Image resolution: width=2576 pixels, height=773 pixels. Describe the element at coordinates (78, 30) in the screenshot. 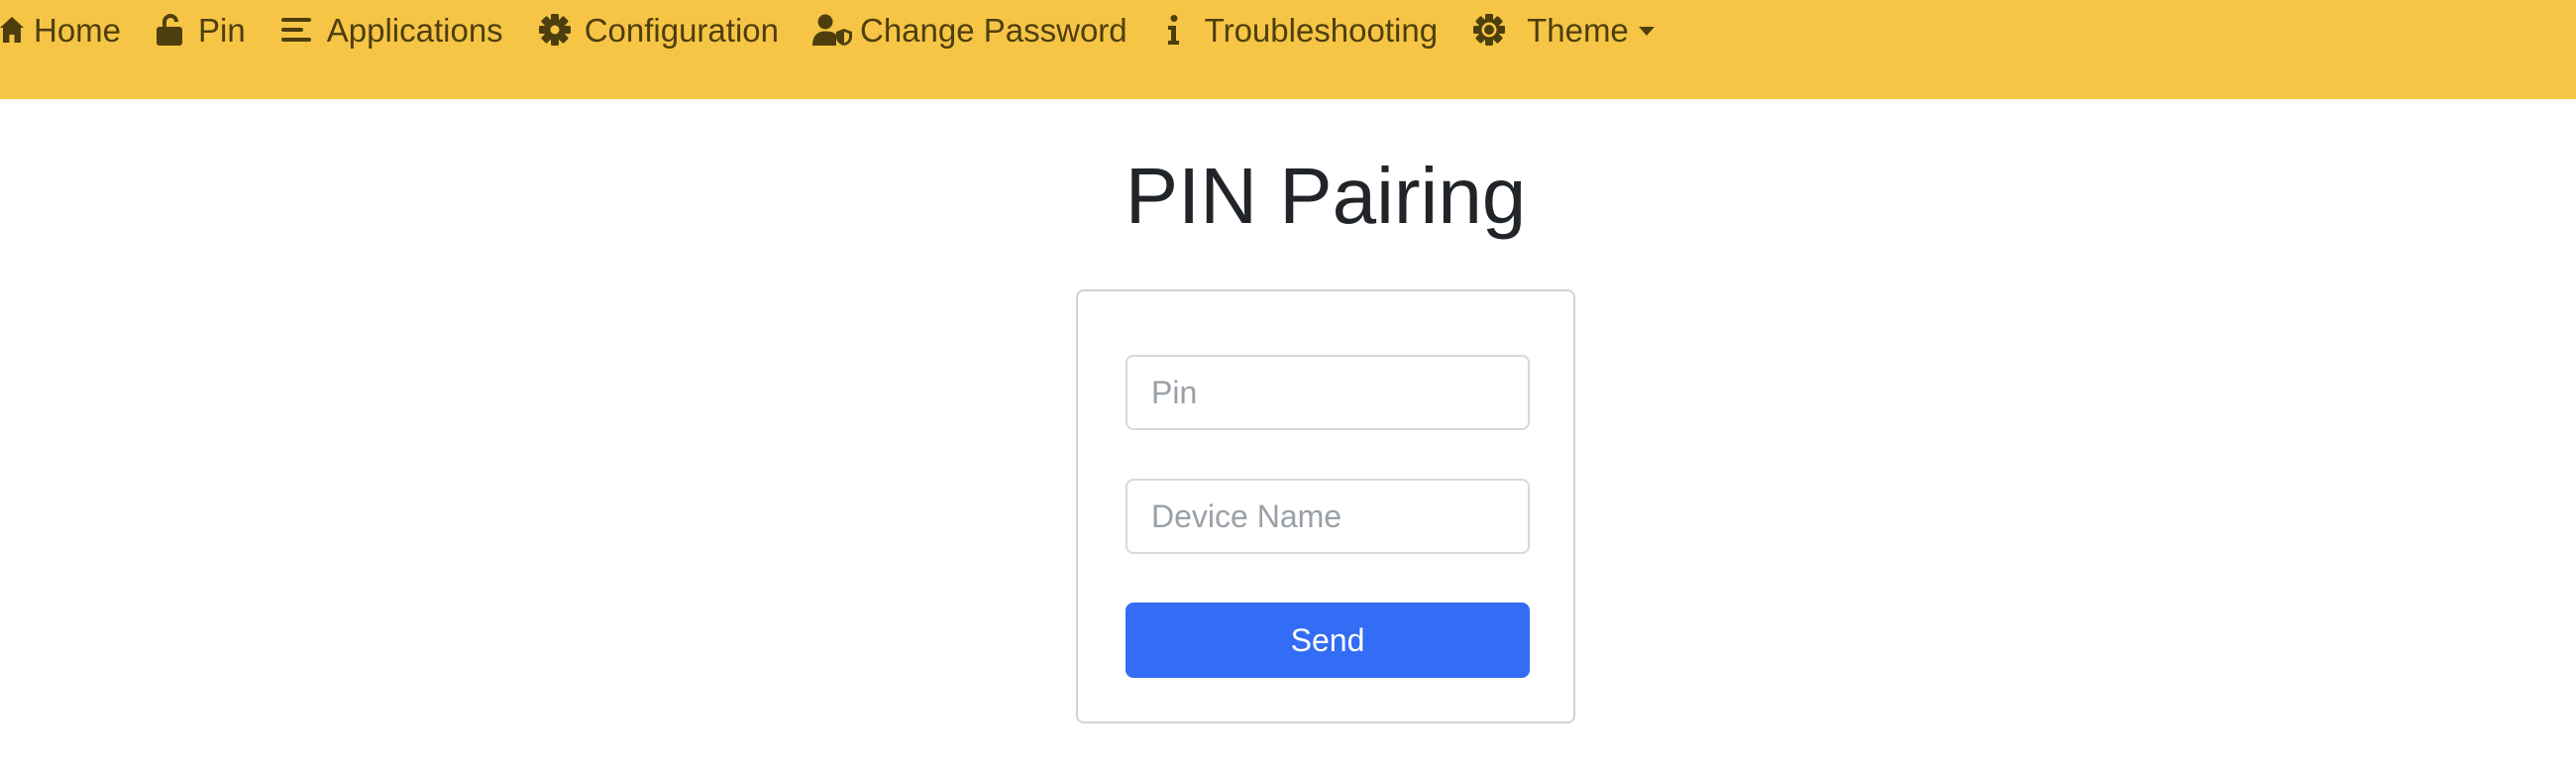

I see `nav-label-home: Home` at that location.